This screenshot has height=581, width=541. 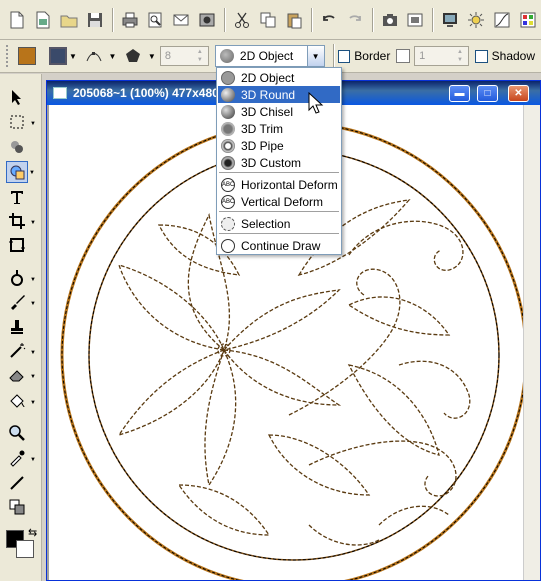 What do you see at coordinates (207, 20) in the screenshot?
I see `camera-icon` at bounding box center [207, 20].